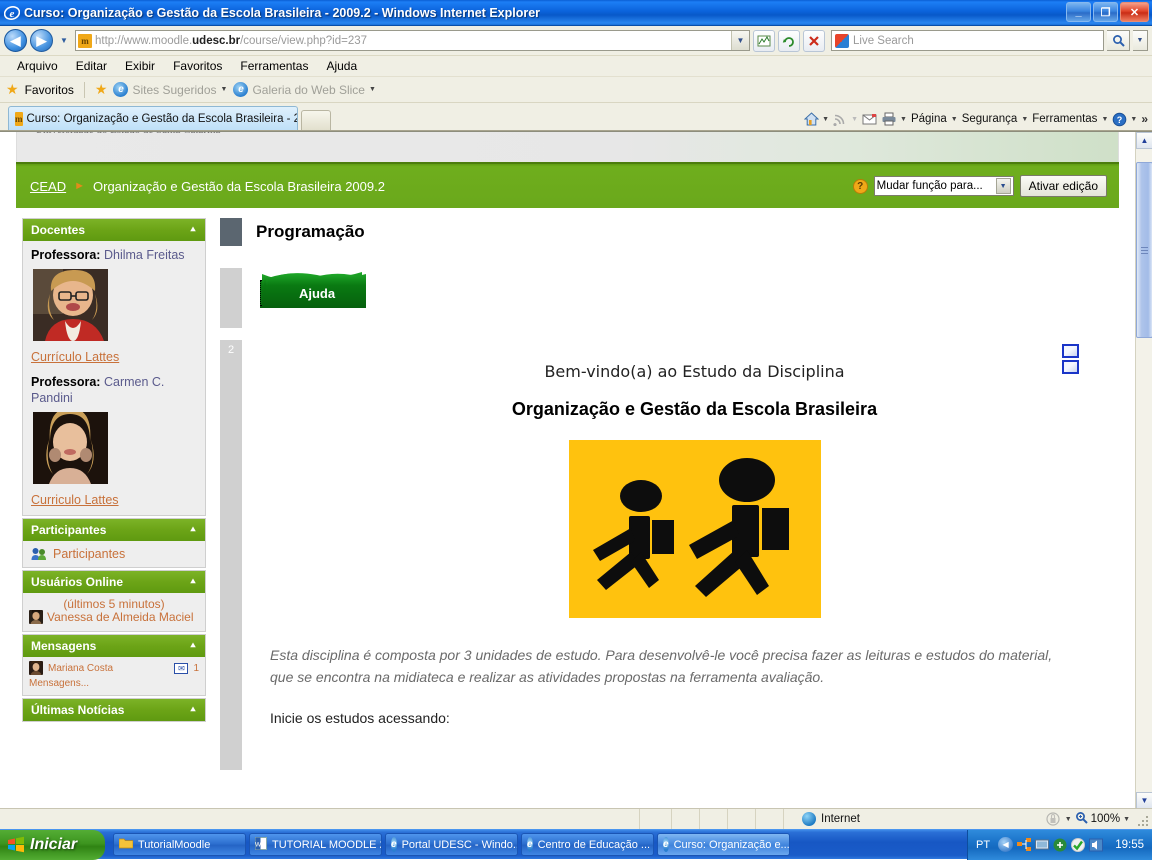  I want to click on volume-icon, so click(1096, 845).